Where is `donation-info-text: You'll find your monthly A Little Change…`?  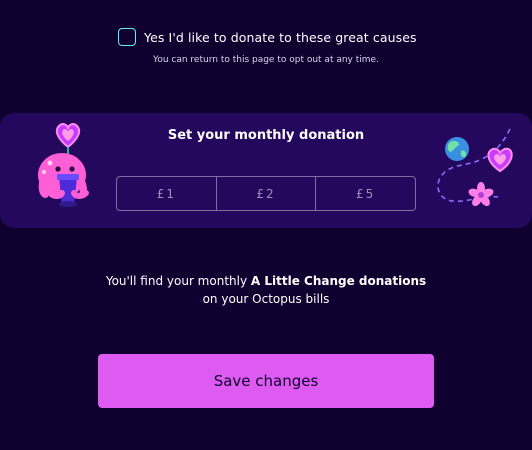 donation-info-text: You'll find your monthly A Little Change… is located at coordinates (266, 290).